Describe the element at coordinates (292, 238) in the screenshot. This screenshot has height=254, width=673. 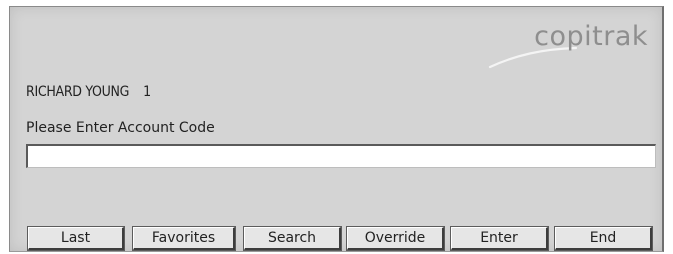
I see `search-button: Search` at that location.